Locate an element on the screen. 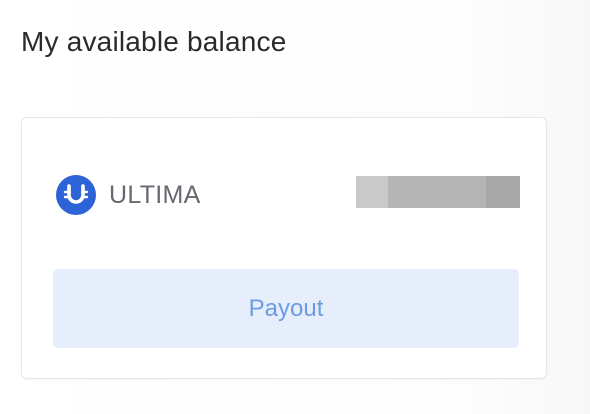 The width and height of the screenshot is (590, 414). ultima-logo-icon is located at coordinates (76, 195).